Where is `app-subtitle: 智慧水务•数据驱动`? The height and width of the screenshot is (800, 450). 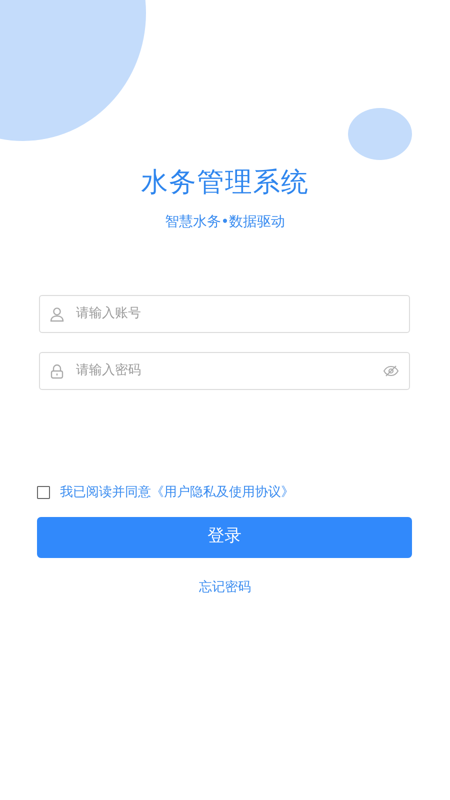
app-subtitle: 智慧水务•数据驱动 is located at coordinates (225, 222).